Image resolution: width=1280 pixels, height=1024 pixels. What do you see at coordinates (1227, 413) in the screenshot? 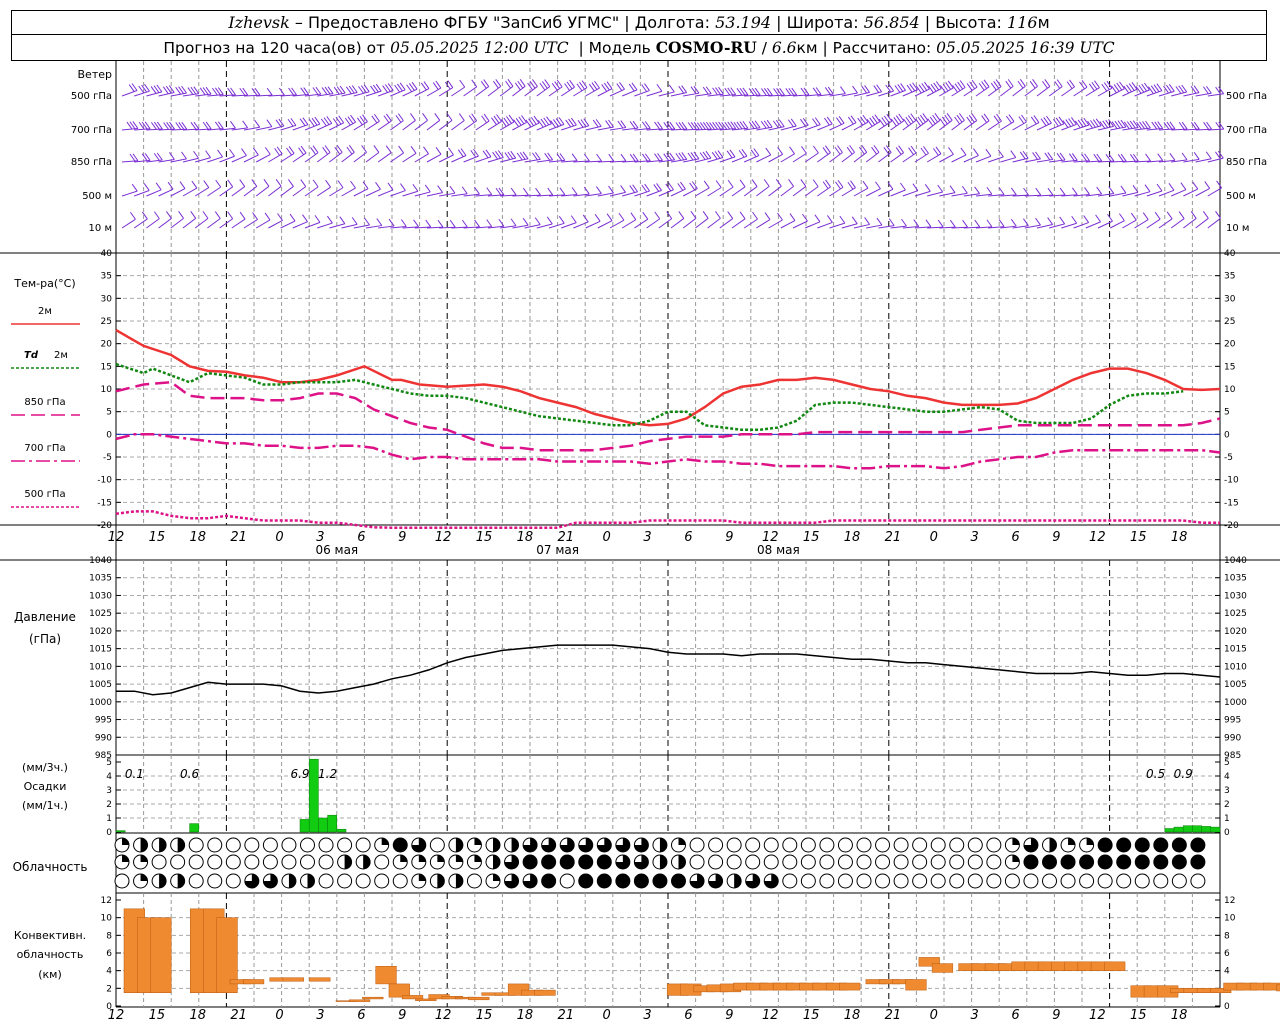
I see `temp-tick-label-right: 5` at bounding box center [1227, 413].